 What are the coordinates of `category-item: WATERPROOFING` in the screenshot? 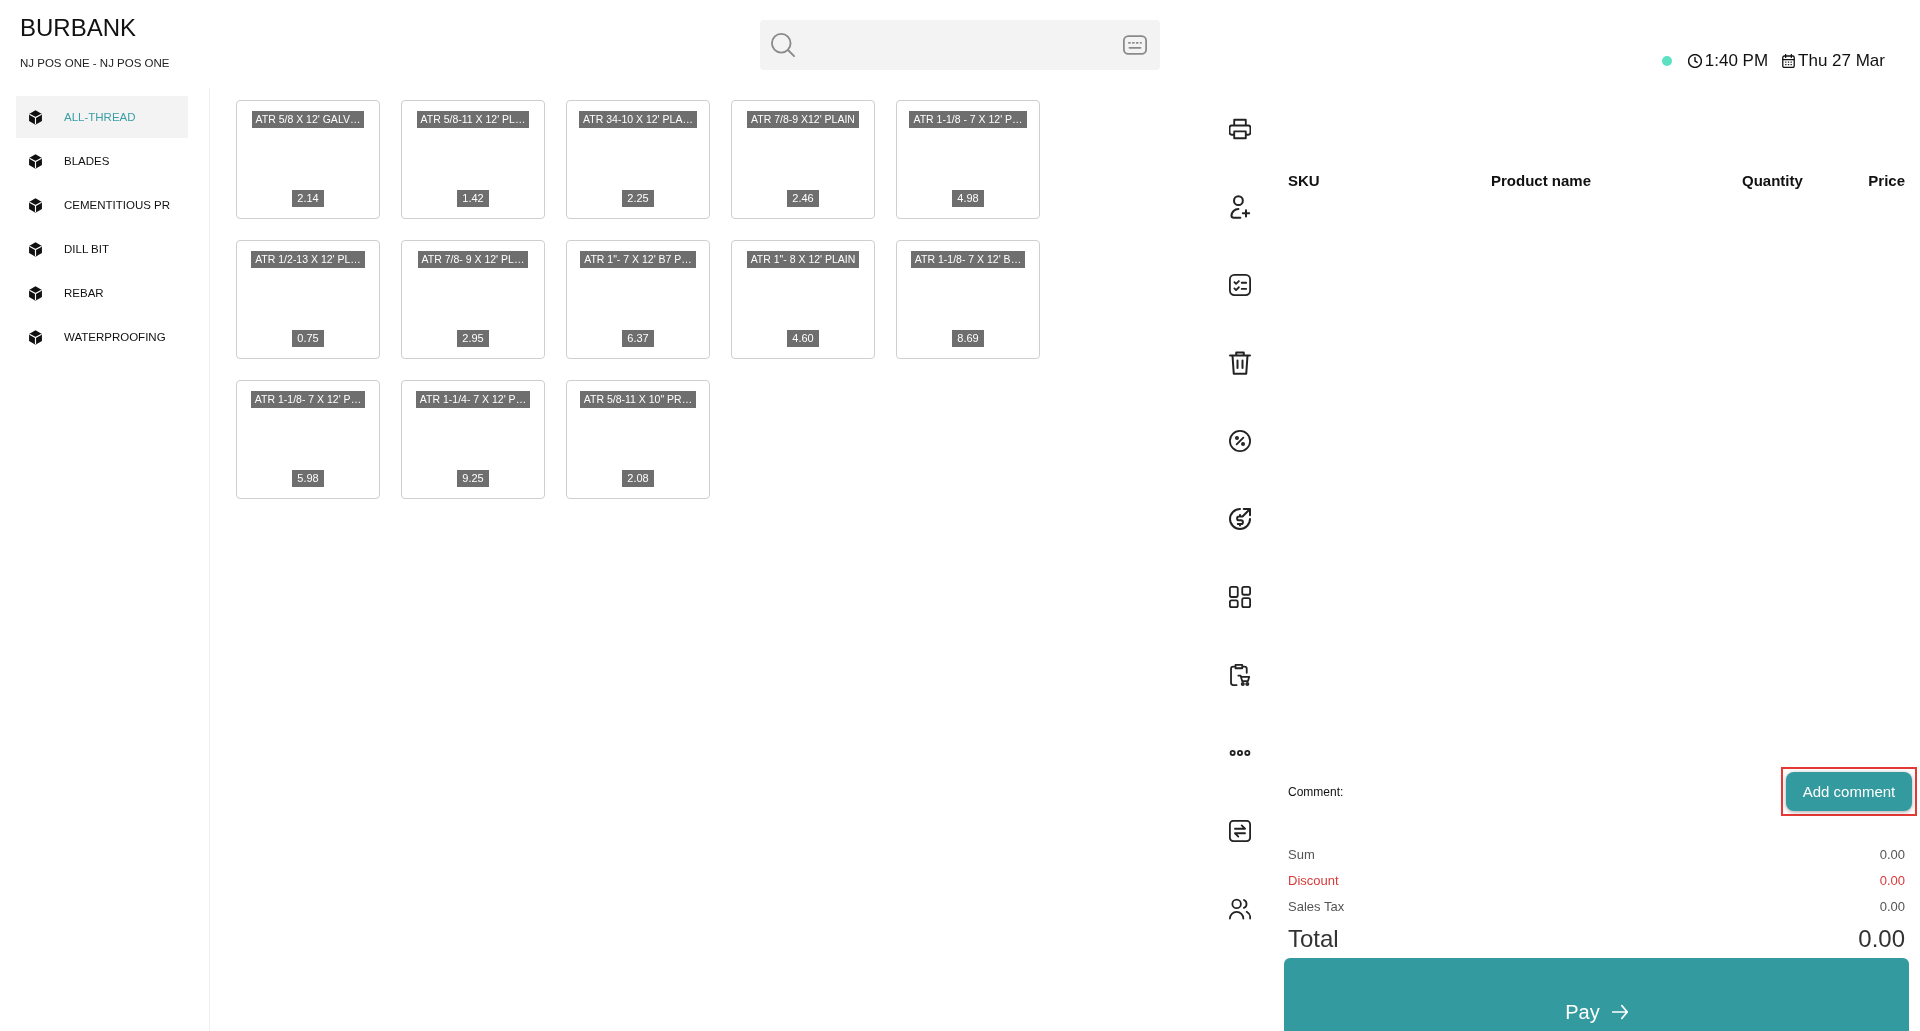 It's located at (102, 337).